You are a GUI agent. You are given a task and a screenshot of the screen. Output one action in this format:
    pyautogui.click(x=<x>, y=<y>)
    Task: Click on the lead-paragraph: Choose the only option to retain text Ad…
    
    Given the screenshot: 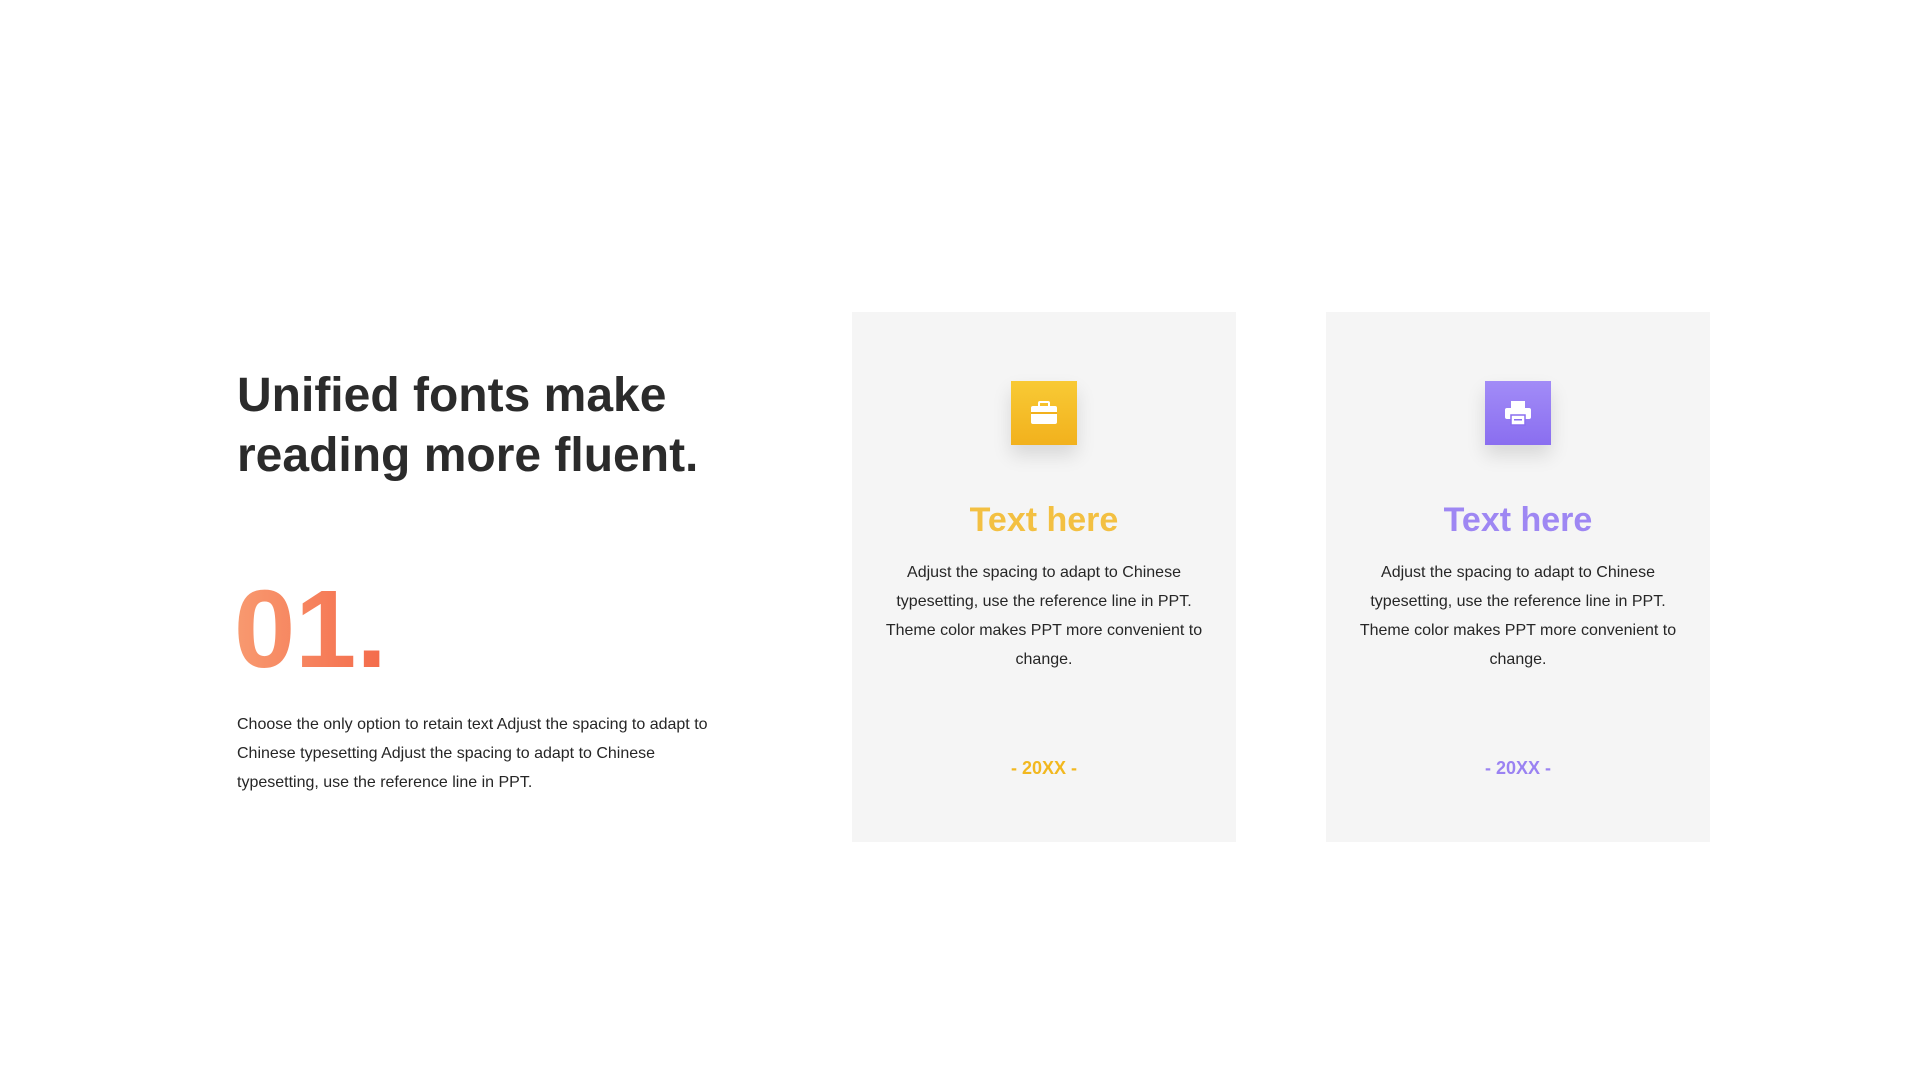 What is the action you would take?
    pyautogui.click(x=472, y=753)
    